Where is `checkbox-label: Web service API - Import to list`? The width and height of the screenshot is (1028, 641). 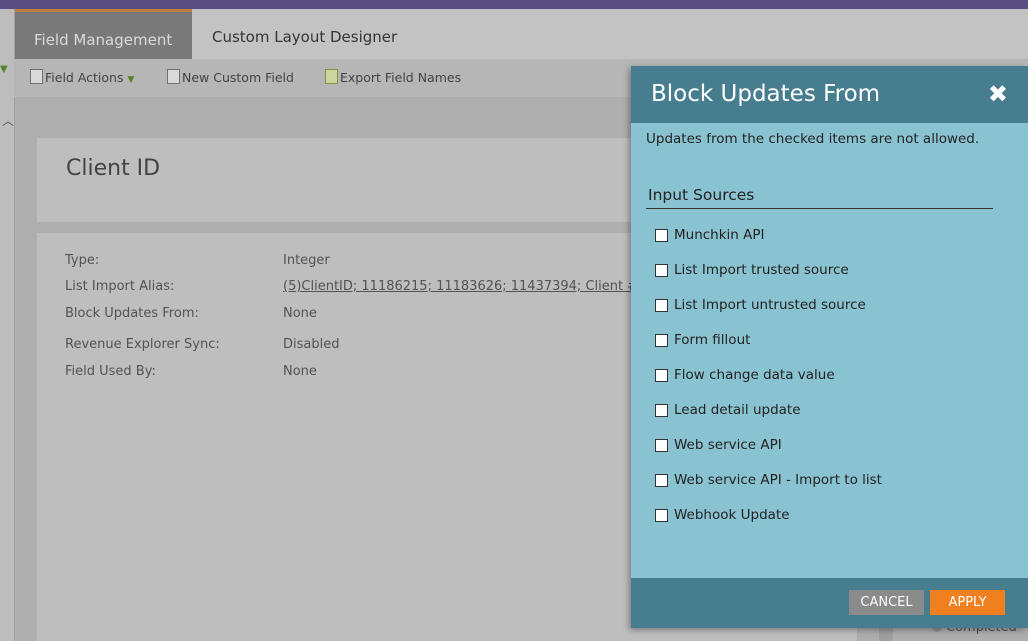 checkbox-label: Web service API - Import to list is located at coordinates (778, 480).